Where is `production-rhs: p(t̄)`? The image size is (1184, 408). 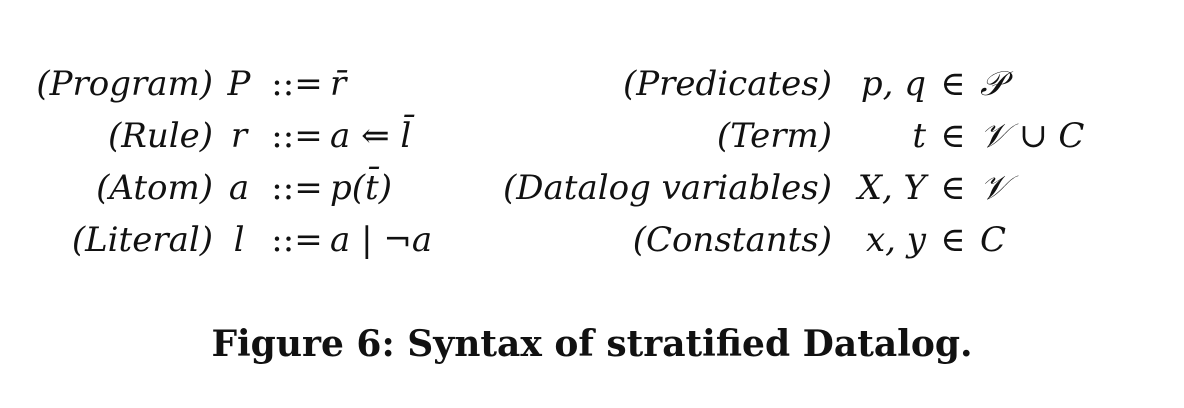
production-rhs: p(t̄) is located at coordinates (361, 188).